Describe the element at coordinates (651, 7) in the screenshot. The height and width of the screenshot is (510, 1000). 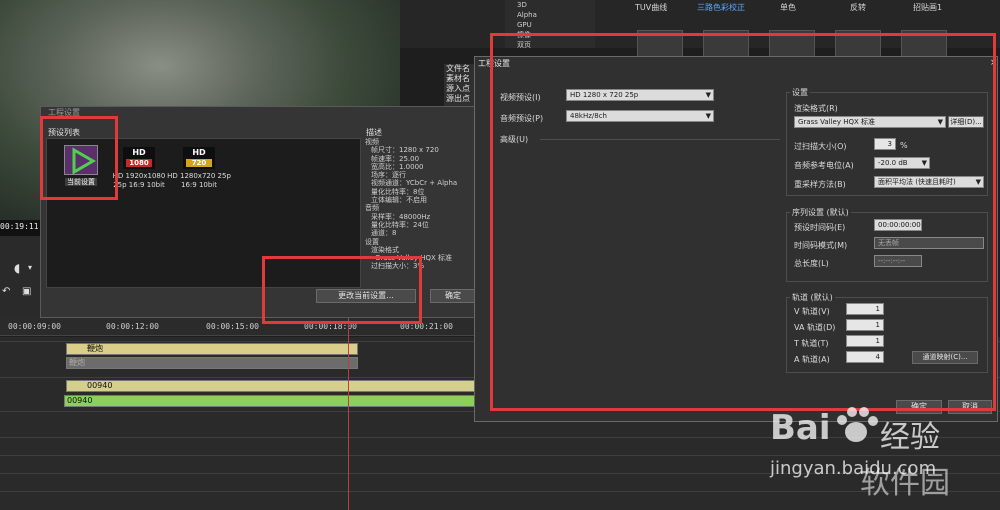
I see `fx-tab: TUV曲线` at that location.